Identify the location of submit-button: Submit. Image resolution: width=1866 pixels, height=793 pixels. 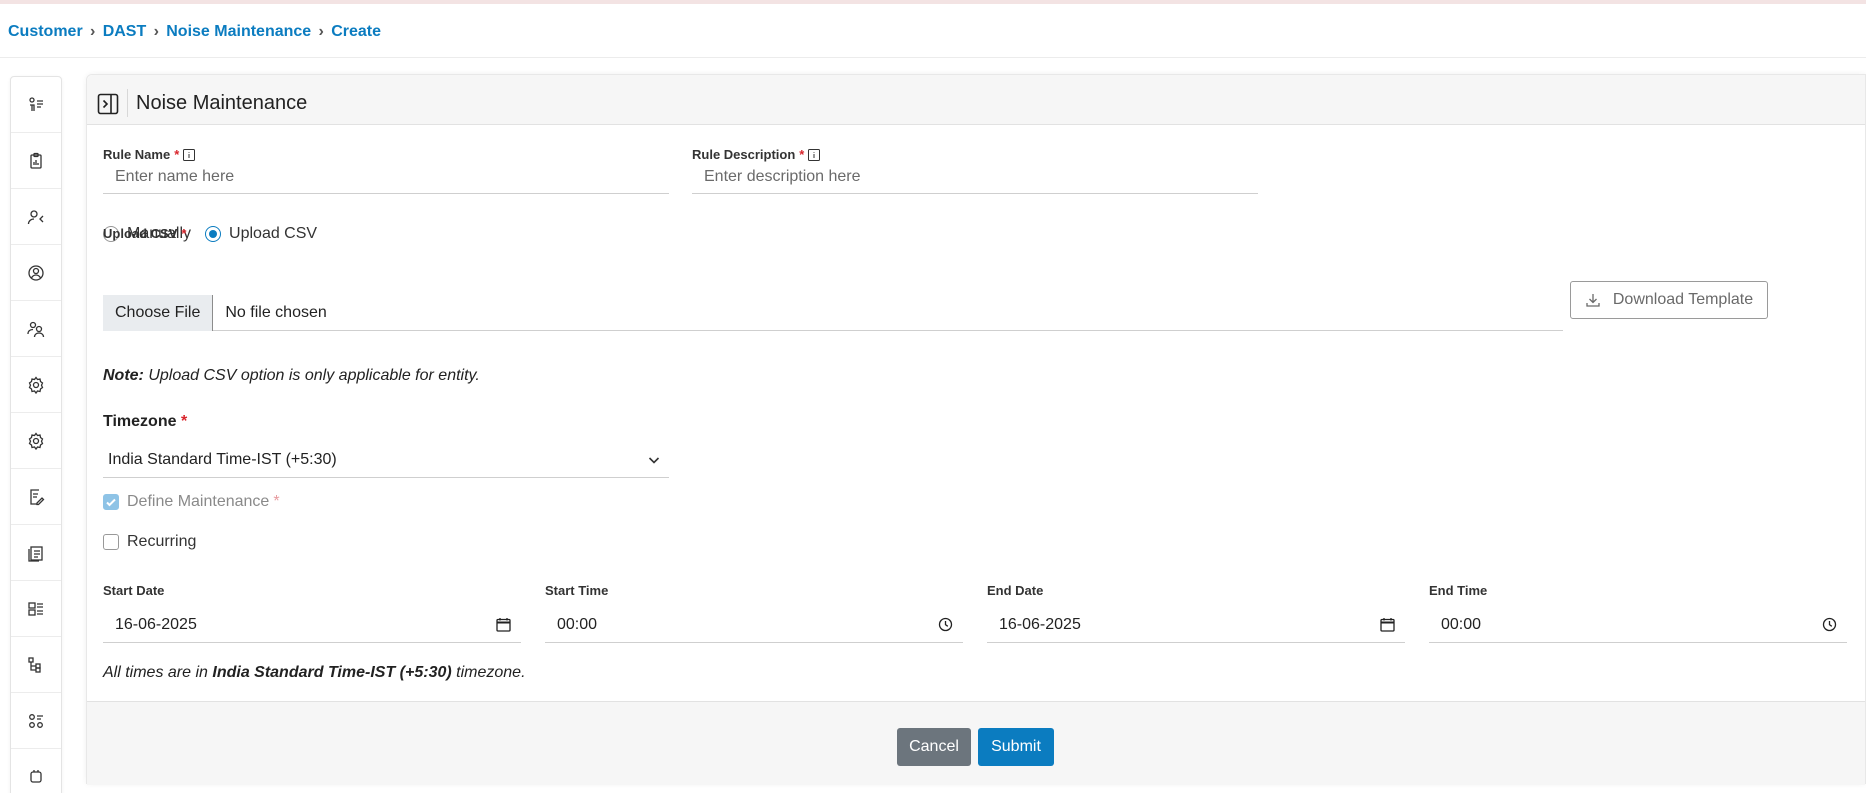
(1016, 747).